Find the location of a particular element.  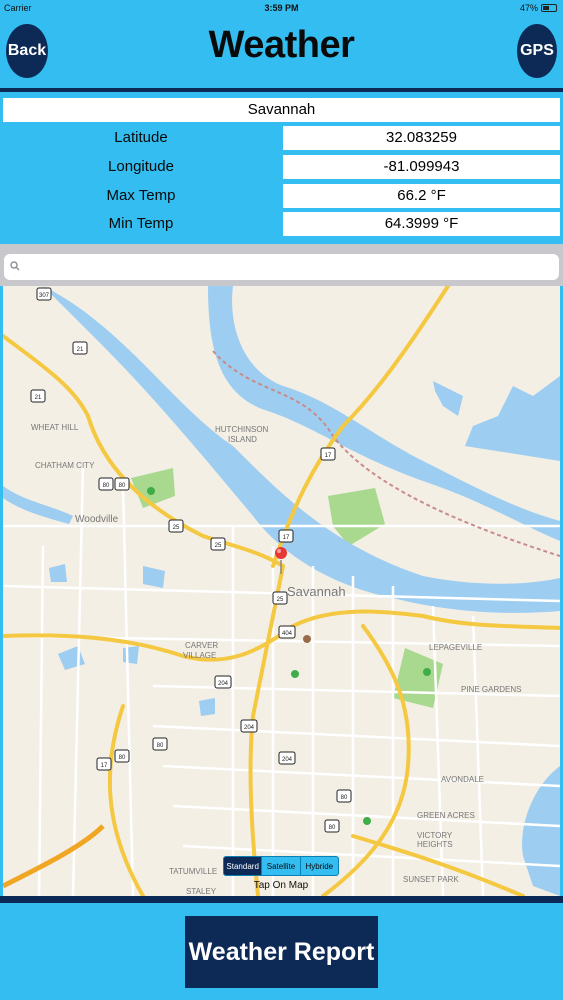

map-type-hybrid: Hybride is located at coordinates (318, 866).